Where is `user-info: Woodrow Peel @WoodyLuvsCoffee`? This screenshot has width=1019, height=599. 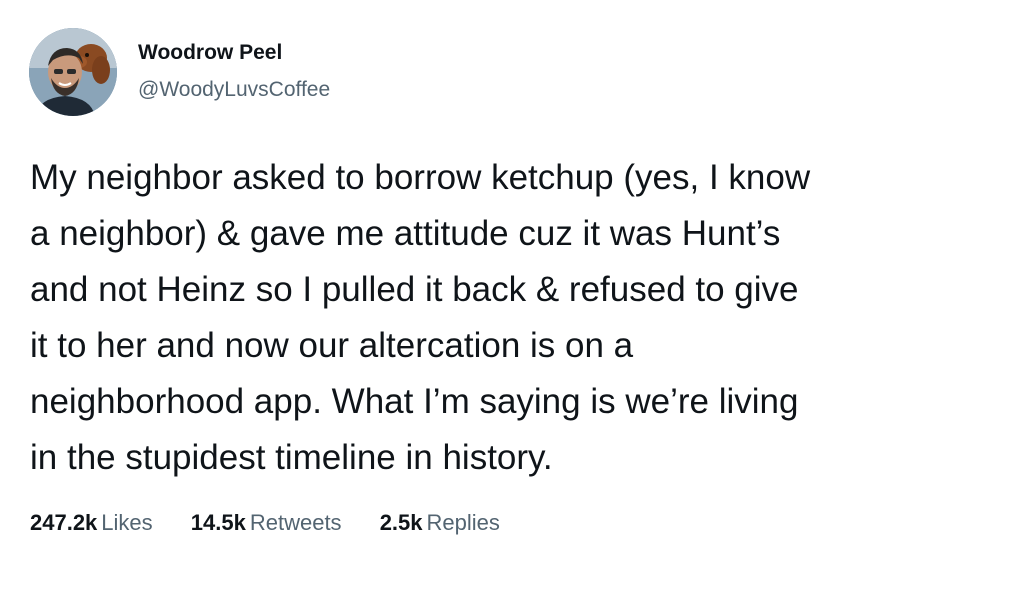 user-info: Woodrow Peel @WoodyLuvsCoffee is located at coordinates (234, 71).